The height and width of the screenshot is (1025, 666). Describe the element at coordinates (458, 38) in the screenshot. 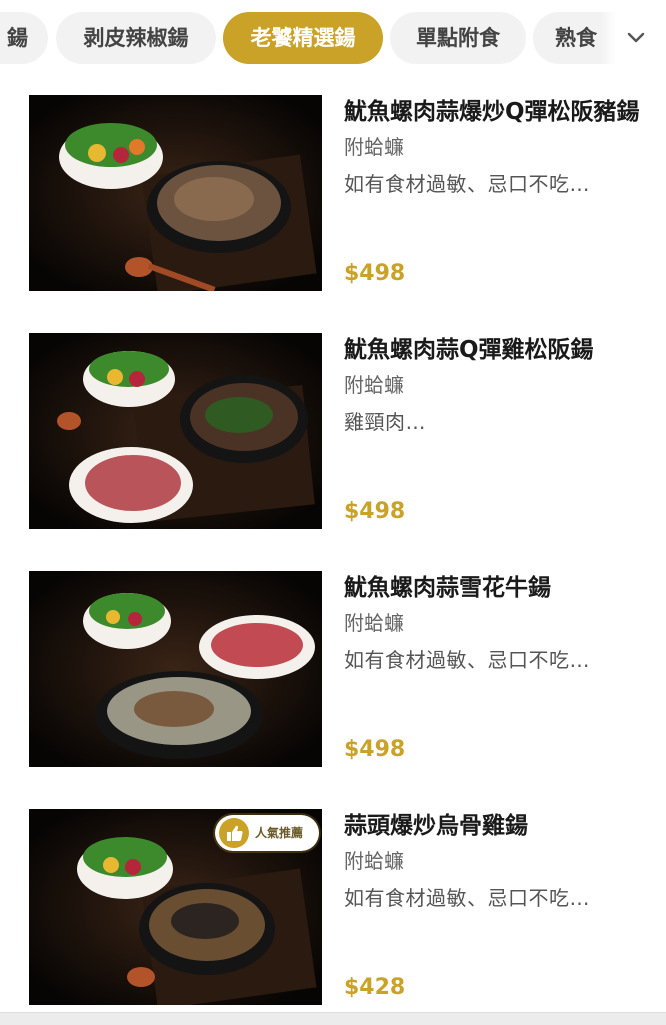

I see `tab-category-side-dishes: 單點附食` at that location.